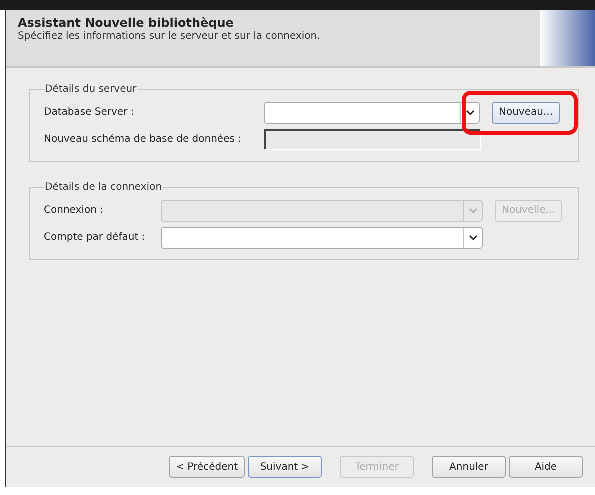 The image size is (595, 495). Describe the element at coordinates (207, 467) in the screenshot. I see `wizard-button: < Précédent` at that location.